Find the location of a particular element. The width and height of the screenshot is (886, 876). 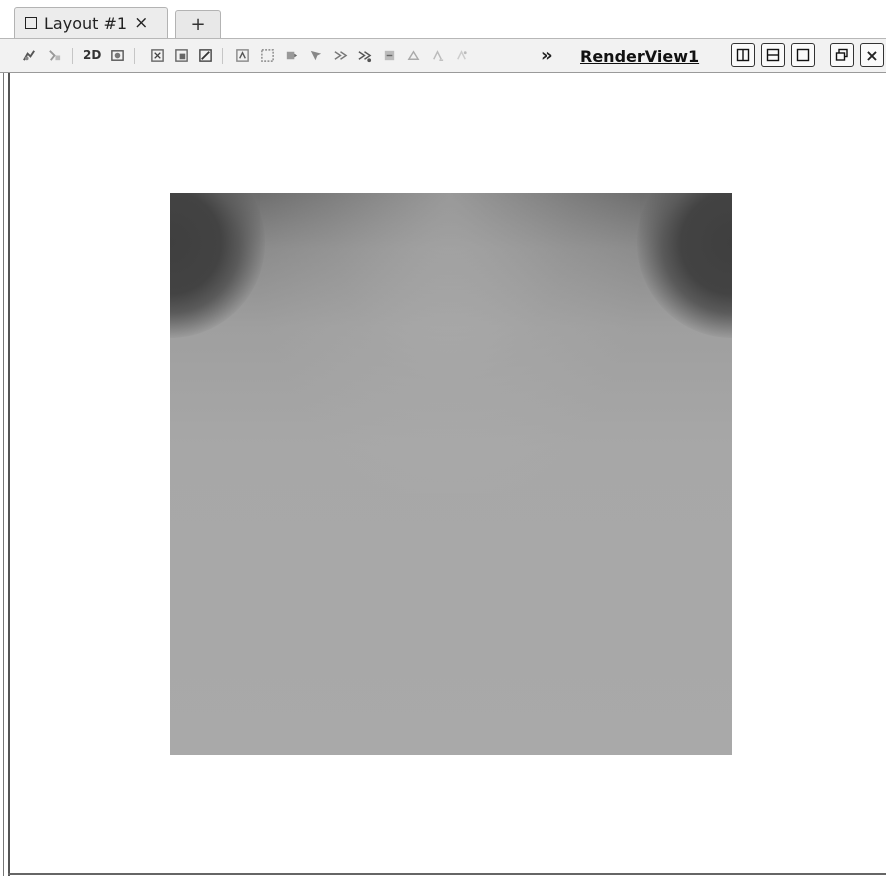

undock-icon is located at coordinates (841, 54).